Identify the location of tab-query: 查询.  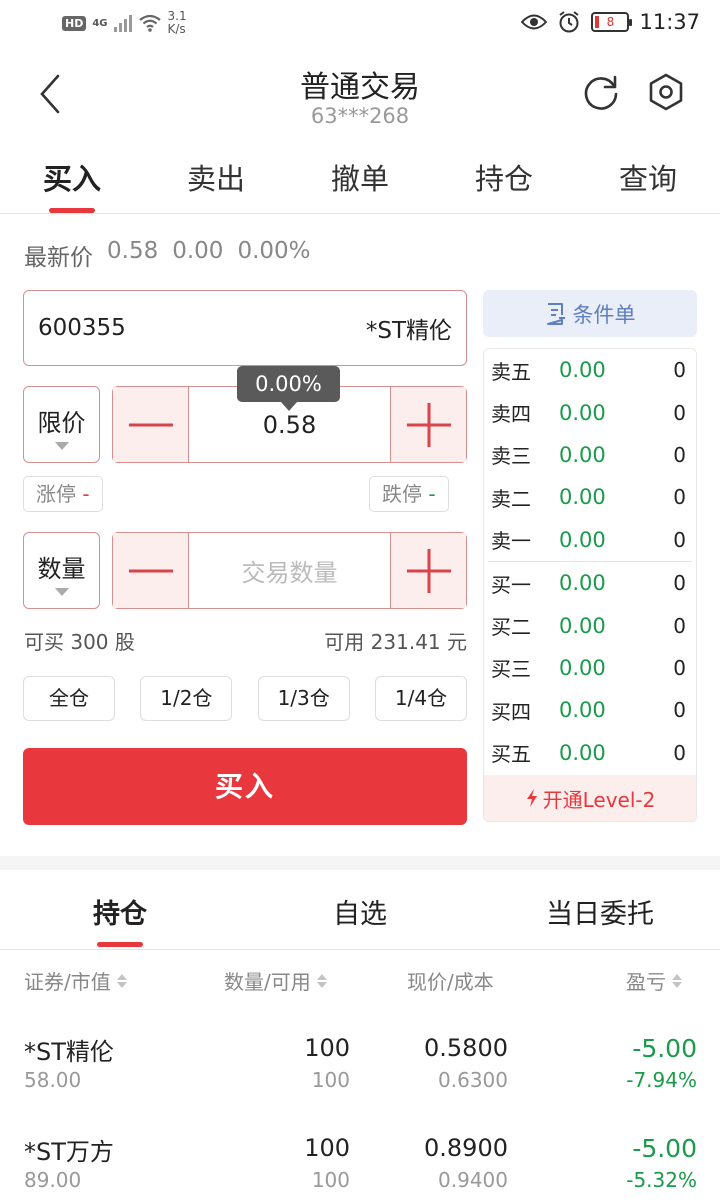
(648, 176).